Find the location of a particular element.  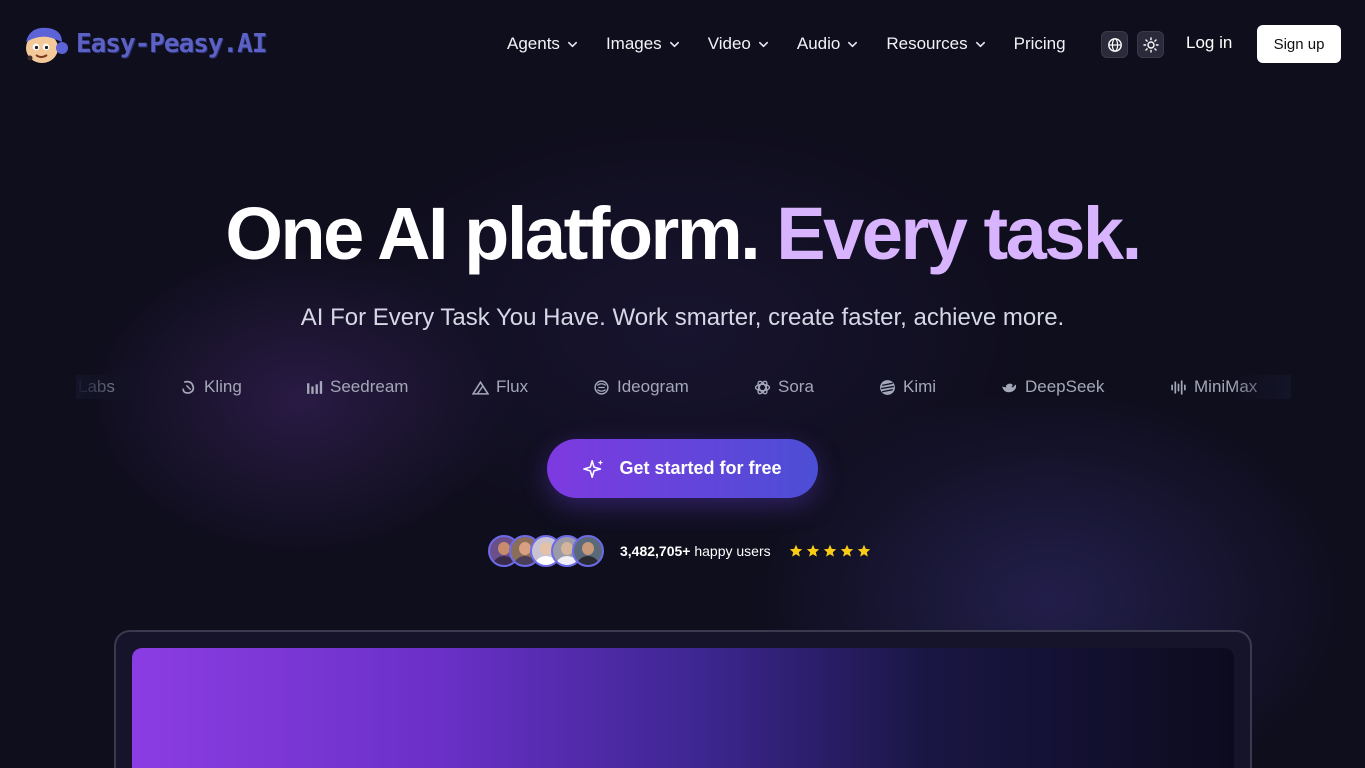

nav-item-audio: Audio is located at coordinates (827, 44).